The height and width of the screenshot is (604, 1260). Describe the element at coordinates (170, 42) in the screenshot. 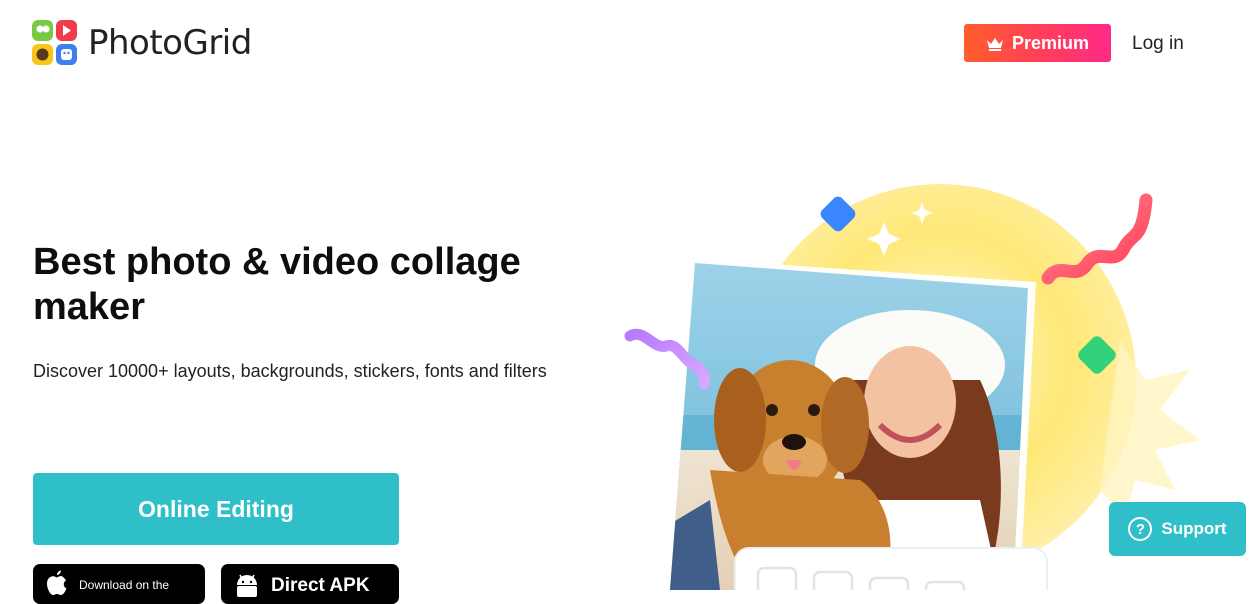

I see `logo-text: PhotoGrid` at that location.